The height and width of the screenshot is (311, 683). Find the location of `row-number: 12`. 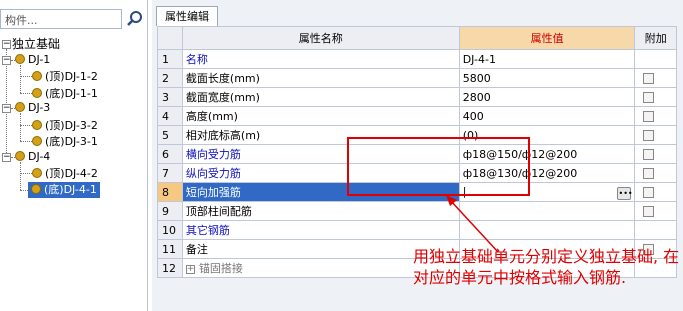

row-number: 12 is located at coordinates (170, 268).